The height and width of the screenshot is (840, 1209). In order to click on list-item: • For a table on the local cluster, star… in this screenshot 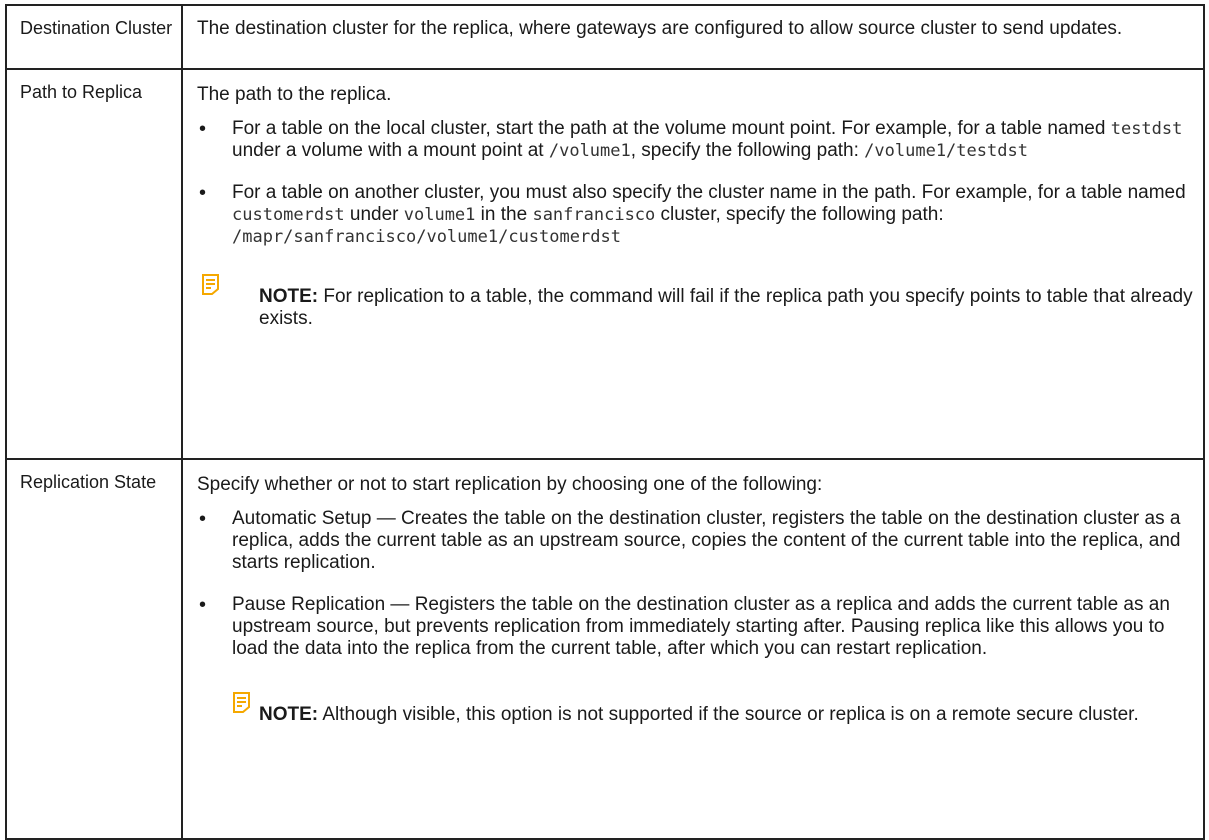, I will do `click(695, 140)`.